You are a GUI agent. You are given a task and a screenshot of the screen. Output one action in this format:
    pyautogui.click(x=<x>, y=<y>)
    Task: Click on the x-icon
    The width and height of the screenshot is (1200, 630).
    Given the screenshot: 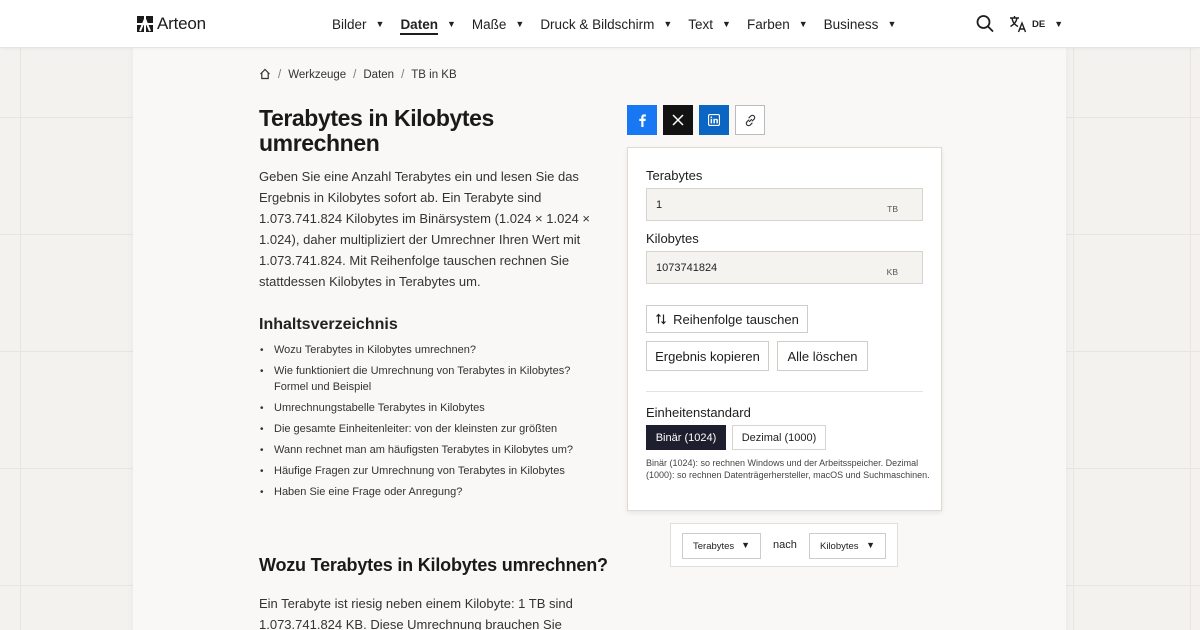 What is the action you would take?
    pyautogui.click(x=678, y=120)
    